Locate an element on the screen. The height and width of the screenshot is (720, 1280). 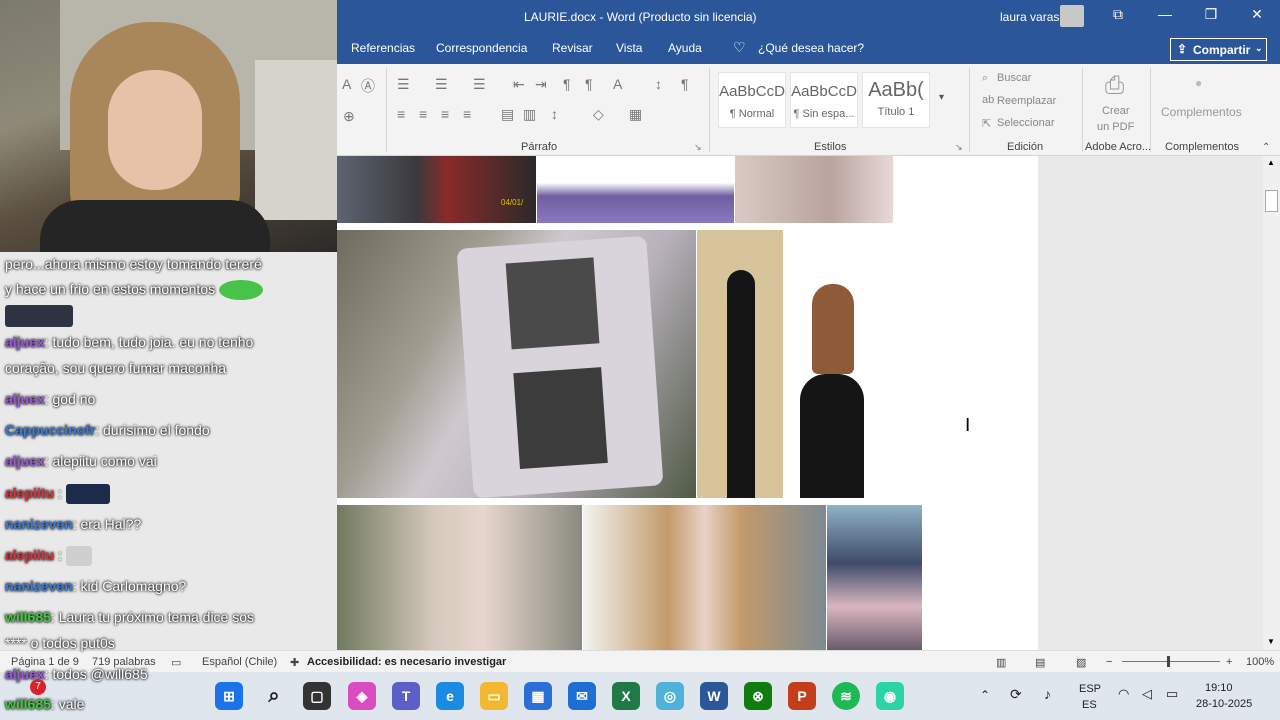
create-pdf-line2: un PDF is located at coordinates (1115, 127).